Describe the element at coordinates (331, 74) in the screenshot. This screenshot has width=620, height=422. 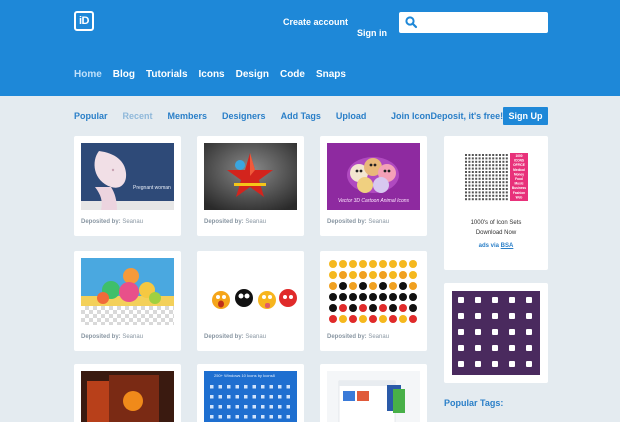
I see `nav-snaps: Snaps` at that location.